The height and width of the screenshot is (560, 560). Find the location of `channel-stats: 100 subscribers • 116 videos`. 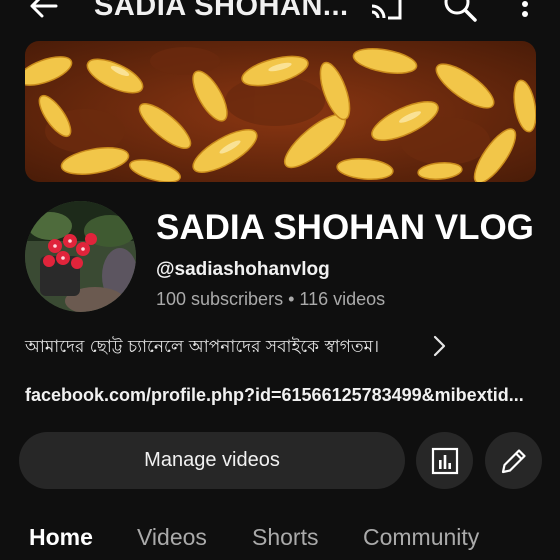

channel-stats: 100 subscribers • 116 videos is located at coordinates (270, 299).